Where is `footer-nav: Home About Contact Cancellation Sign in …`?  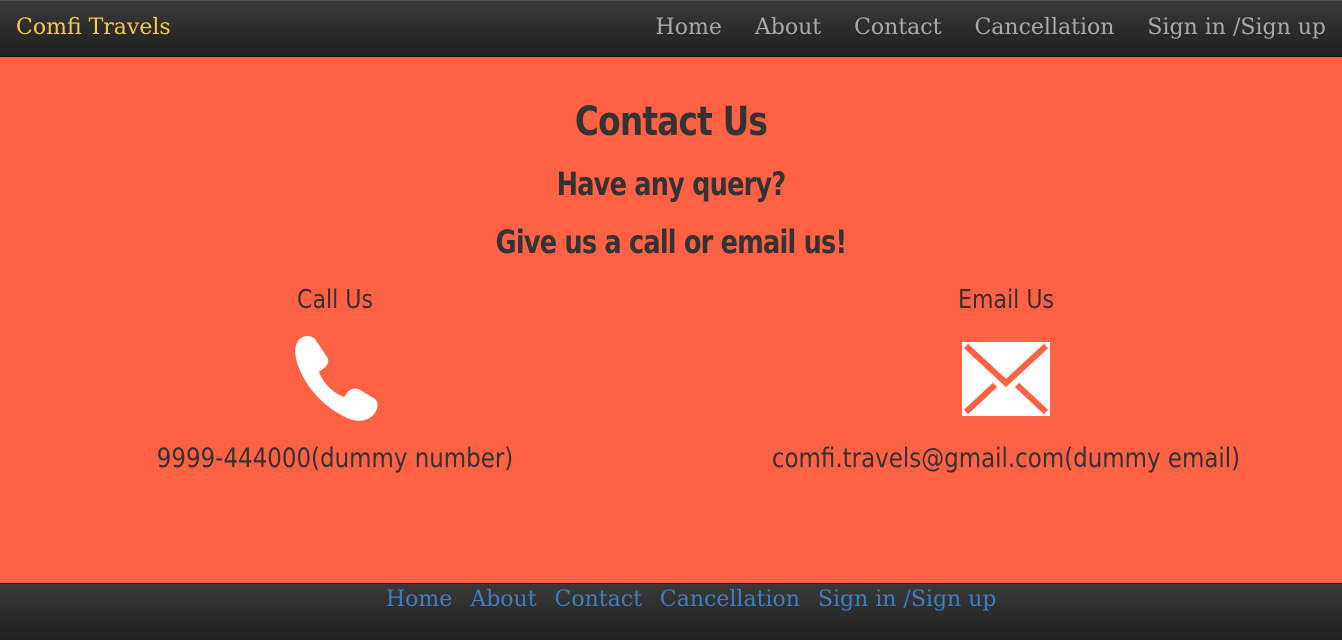
footer-nav: Home About Contact Cancellation Sign in … is located at coordinates (700, 599).